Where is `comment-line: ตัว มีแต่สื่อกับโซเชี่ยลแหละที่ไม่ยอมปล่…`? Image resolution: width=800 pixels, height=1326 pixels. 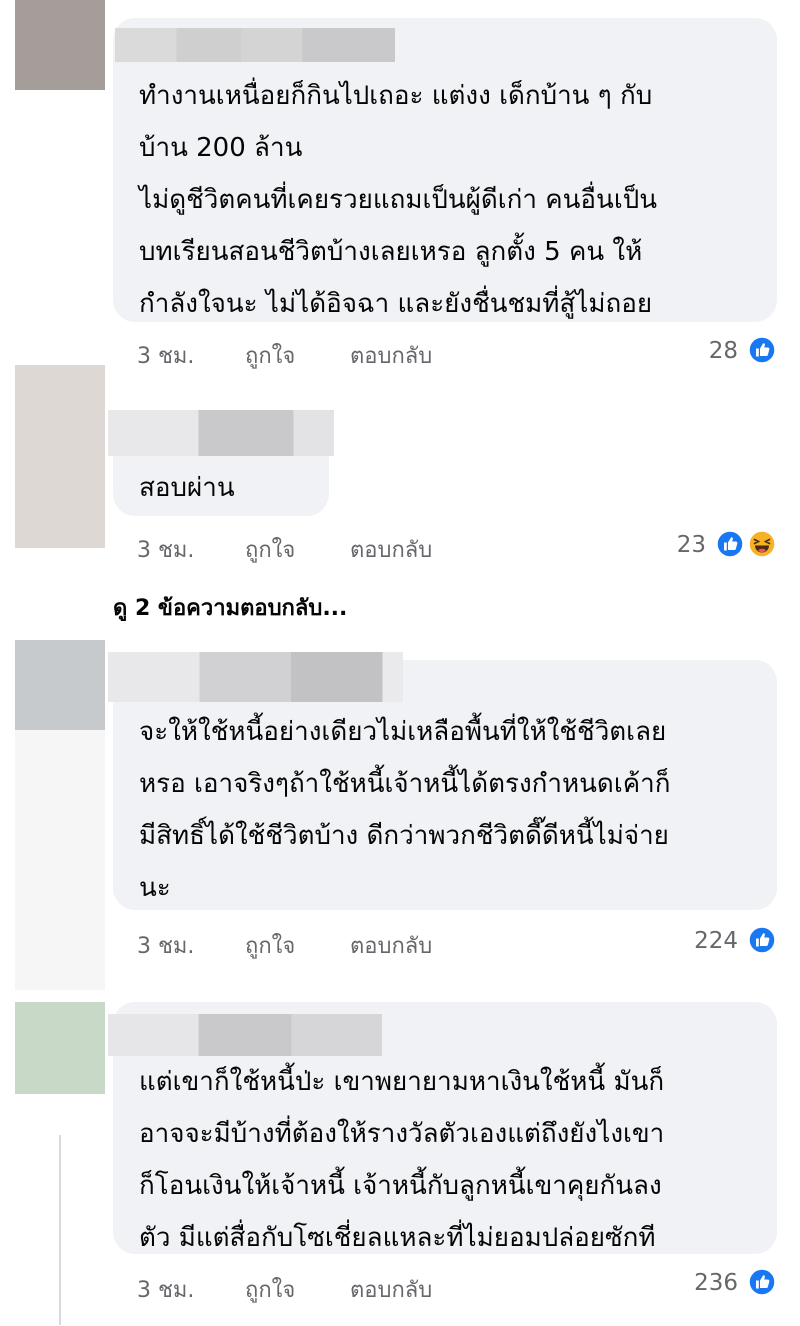 comment-line: ตัว มีแต่สื่อกับโซเชี่ยลแหละที่ไม่ยอมปล่… is located at coordinates (397, 1238).